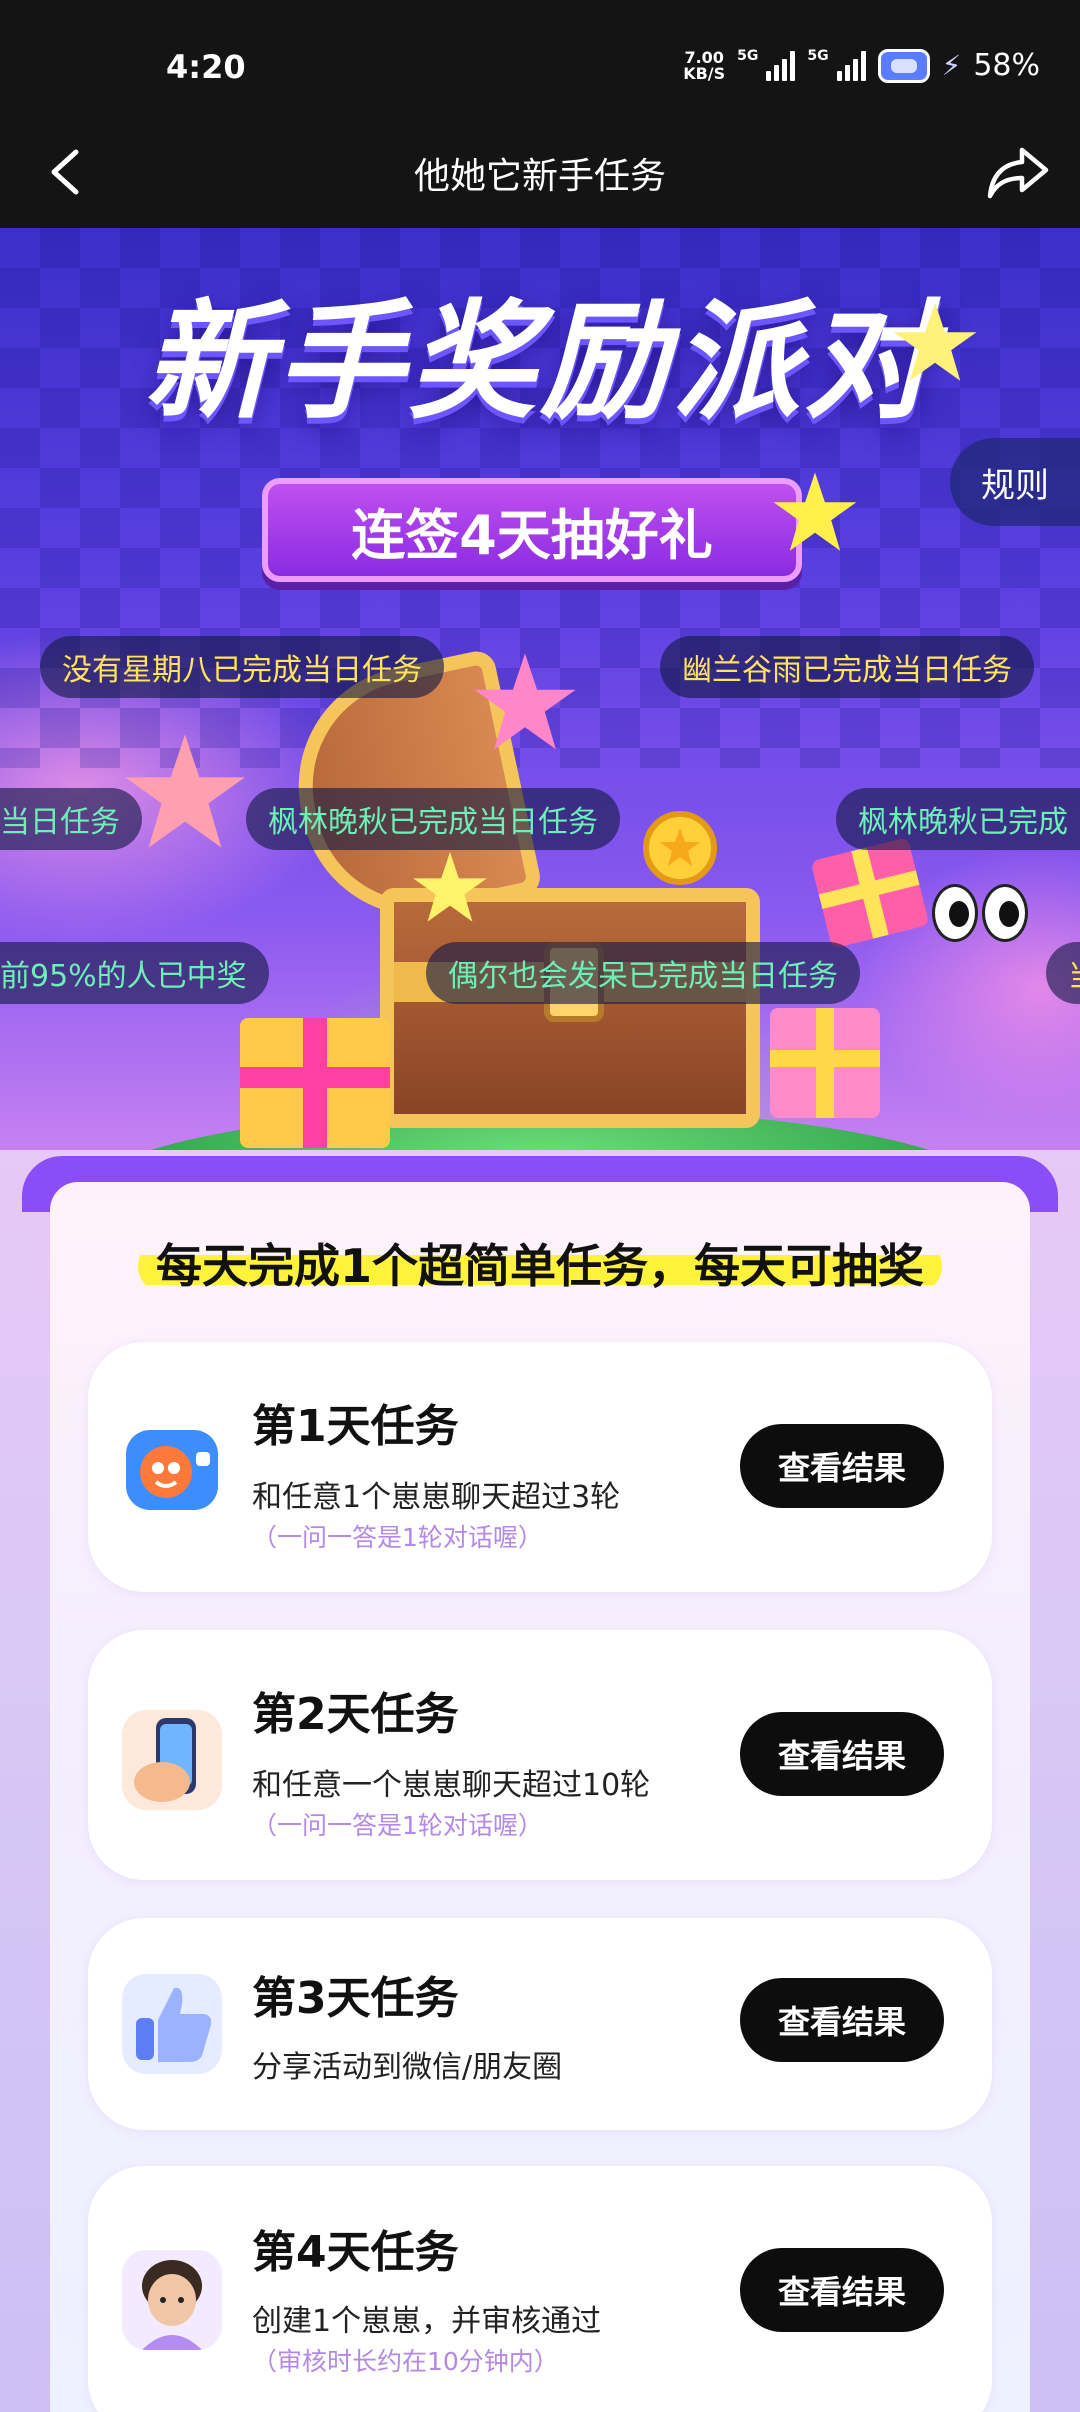 This screenshot has width=1080, height=2412. What do you see at coordinates (172, 2024) in the screenshot?
I see `thumbs-up-icon` at bounding box center [172, 2024].